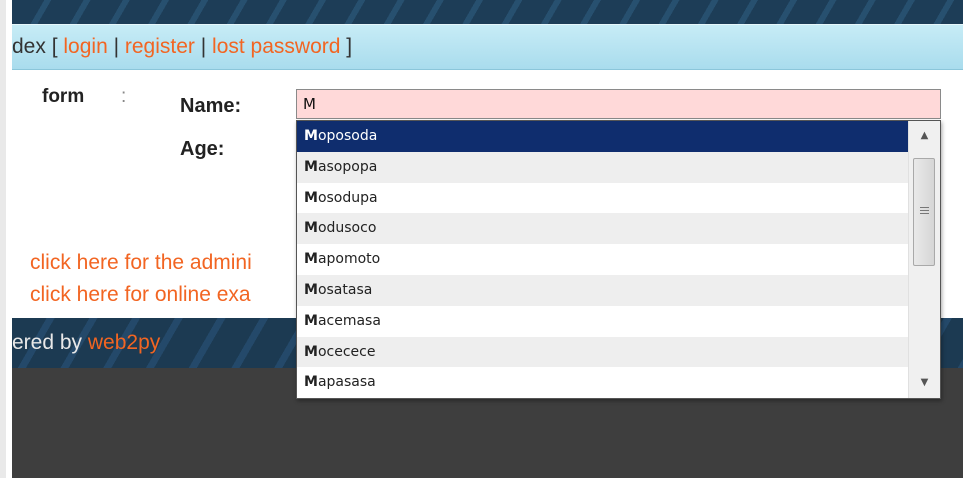  I want to click on option-rest-text: acemasa, so click(349, 320).